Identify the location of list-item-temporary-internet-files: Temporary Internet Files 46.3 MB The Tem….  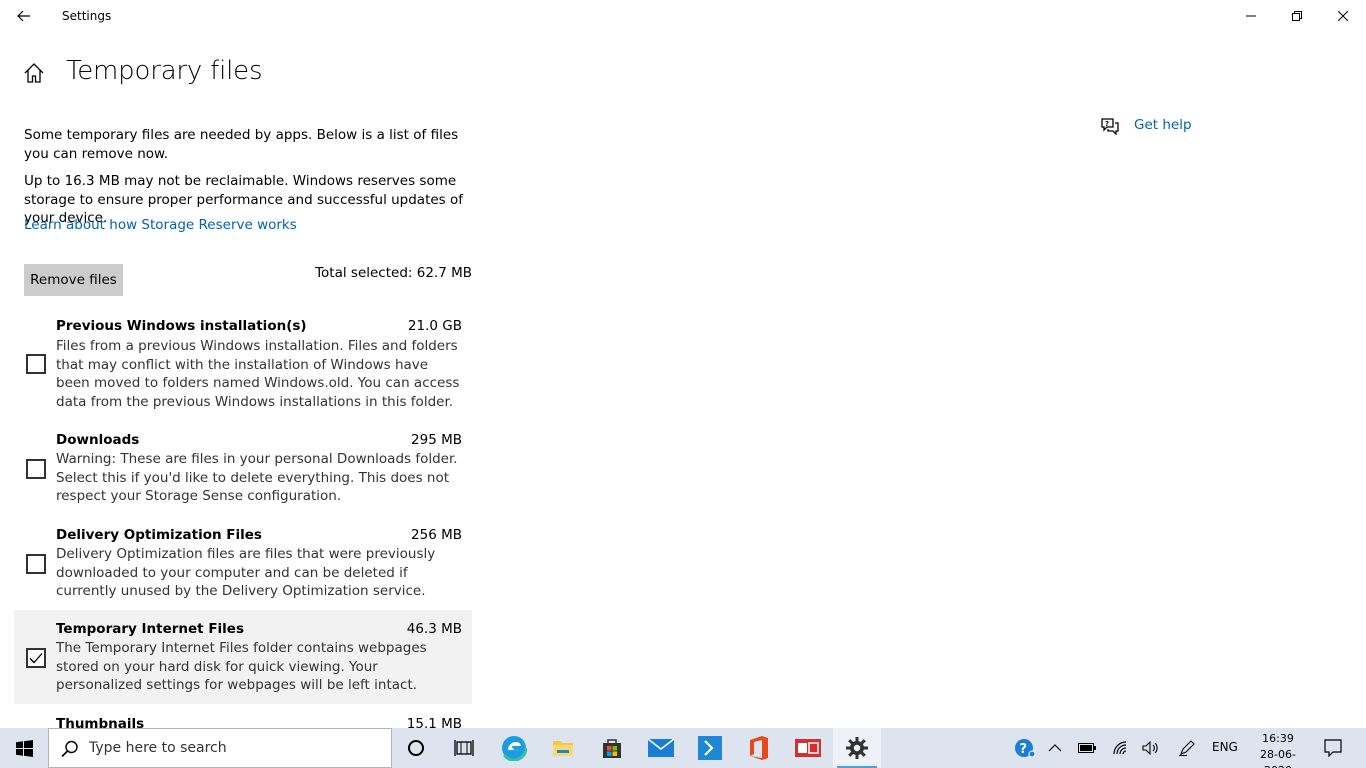
(243, 657).